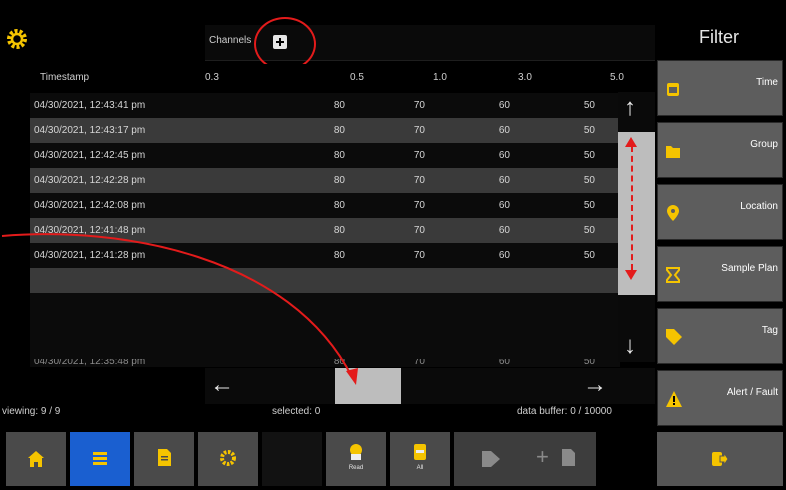  What do you see at coordinates (749, 268) in the screenshot?
I see `filter-sample-plan-label: Sample Plan` at bounding box center [749, 268].